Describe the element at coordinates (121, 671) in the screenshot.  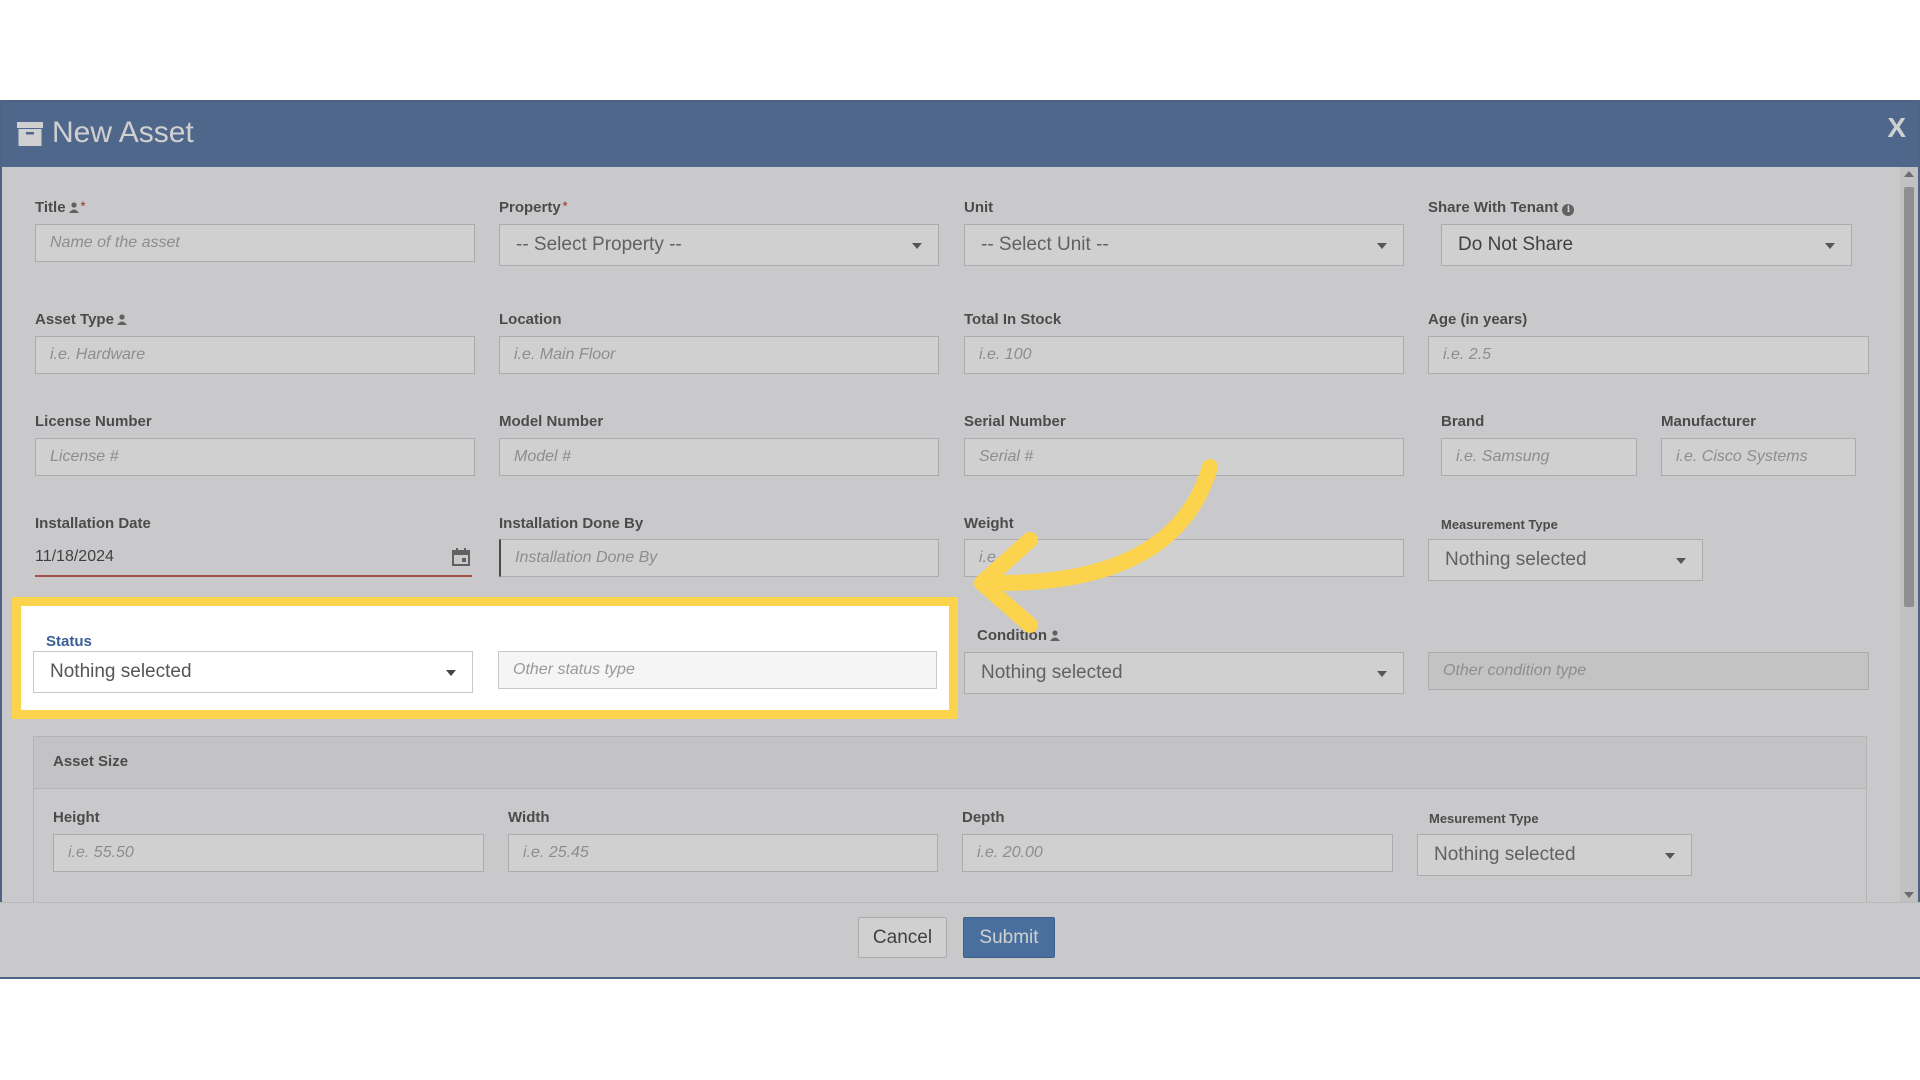
I see `status-select-value: Nothing selected` at that location.